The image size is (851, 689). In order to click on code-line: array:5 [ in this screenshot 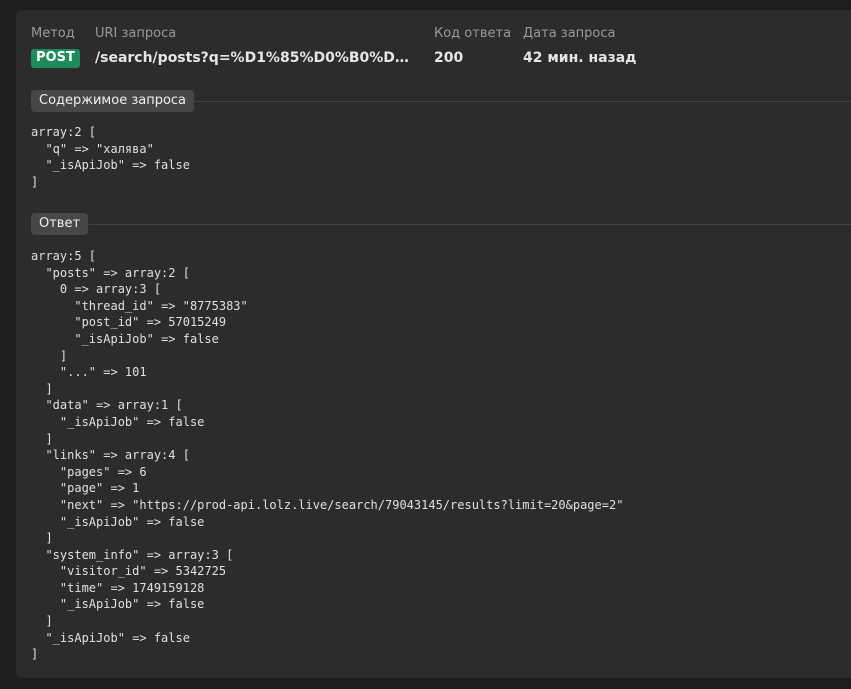, I will do `click(64, 256)`.